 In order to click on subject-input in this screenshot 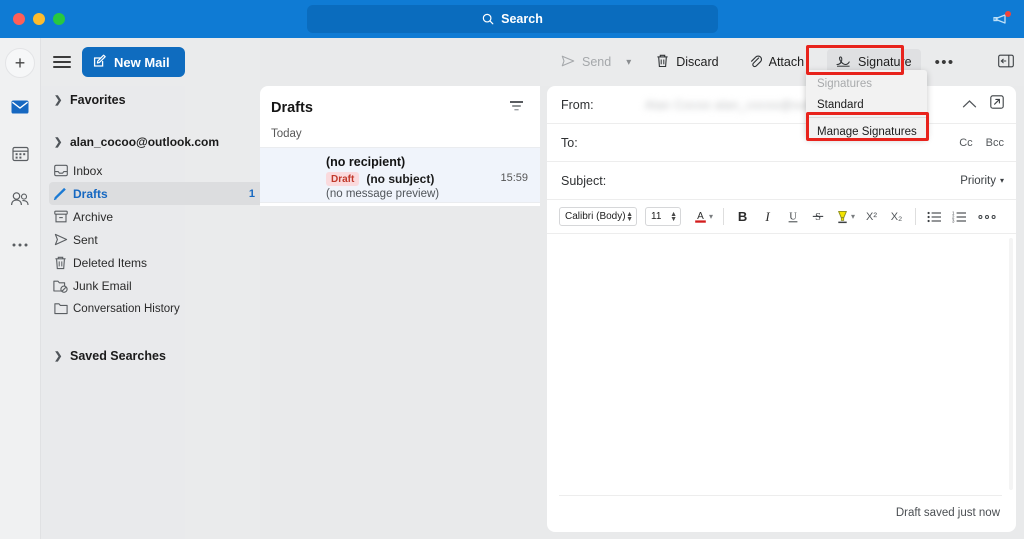, I will do `click(821, 180)`.